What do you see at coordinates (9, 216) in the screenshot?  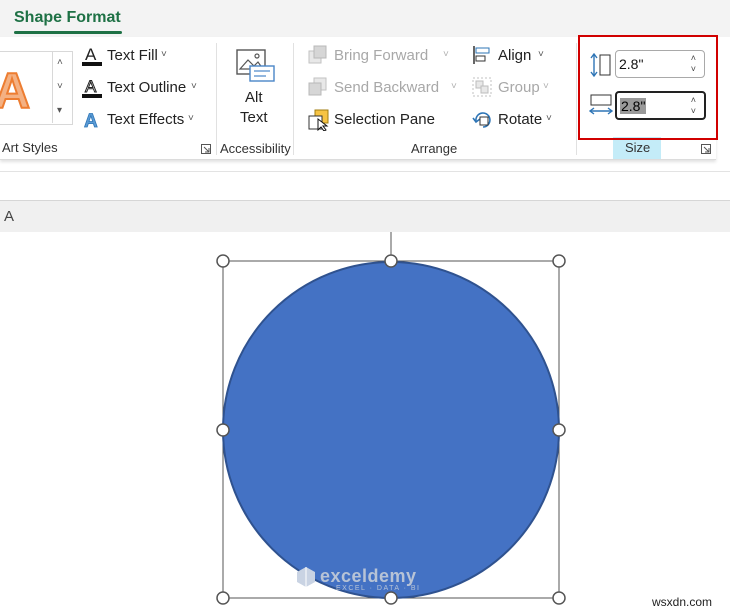 I see `column-a-header: A` at bounding box center [9, 216].